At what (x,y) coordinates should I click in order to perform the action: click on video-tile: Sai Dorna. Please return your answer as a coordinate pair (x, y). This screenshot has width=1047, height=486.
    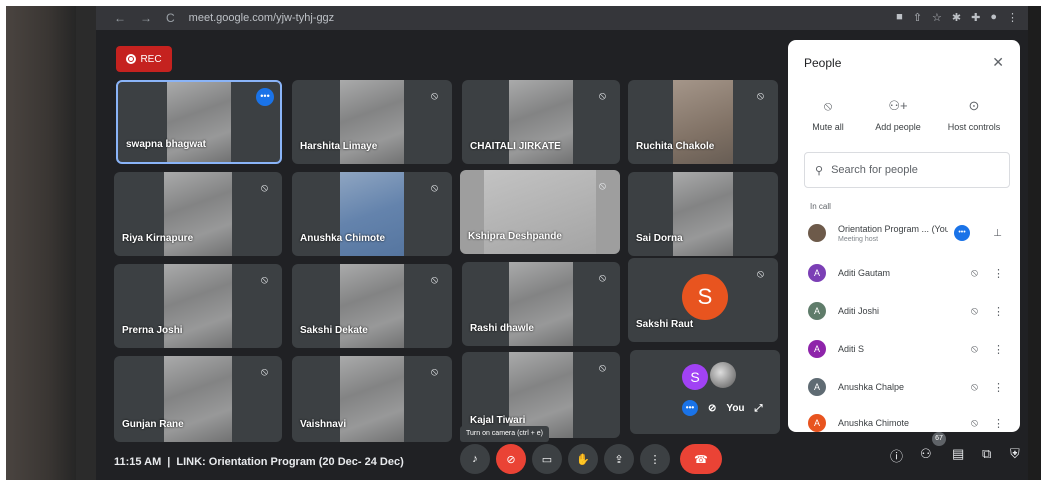
    Looking at the image, I should click on (703, 214).